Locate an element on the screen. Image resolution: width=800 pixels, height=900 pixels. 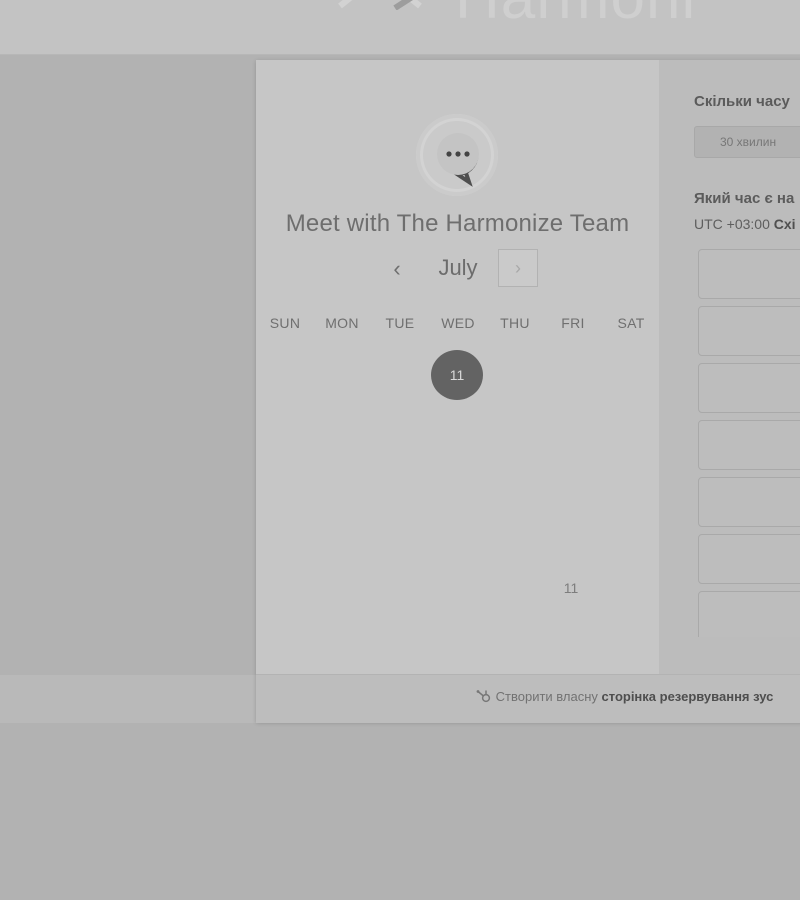
time-slot-list is located at coordinates (749, 443).